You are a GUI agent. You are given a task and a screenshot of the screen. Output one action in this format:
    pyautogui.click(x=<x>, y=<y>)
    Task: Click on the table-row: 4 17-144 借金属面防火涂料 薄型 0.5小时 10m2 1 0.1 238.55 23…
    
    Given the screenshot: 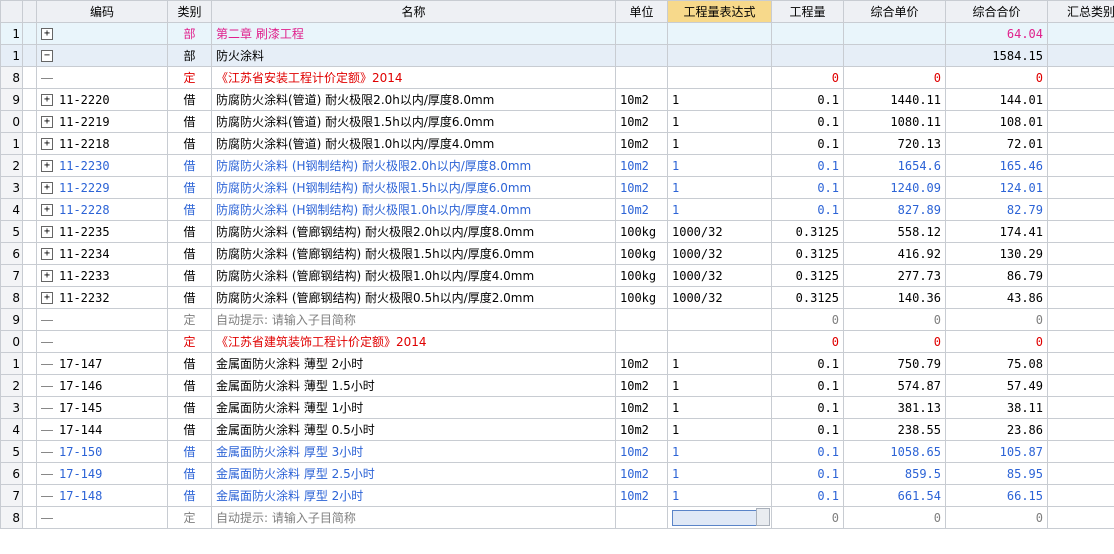 What is the action you would take?
    pyautogui.click(x=557, y=429)
    